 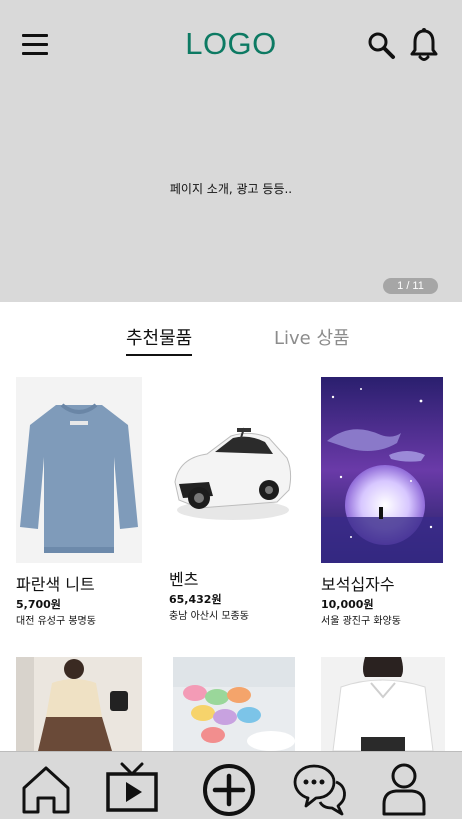 What do you see at coordinates (410, 286) in the screenshot?
I see `banner-pager: 1 / 11` at bounding box center [410, 286].